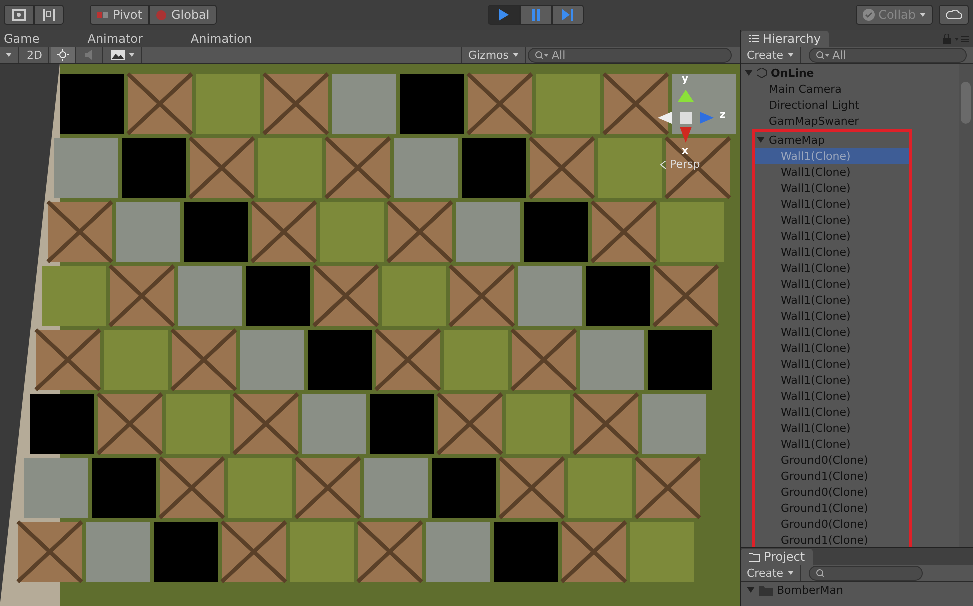 This screenshot has width=973, height=606. I want to click on check-circle-icon, so click(868, 15).